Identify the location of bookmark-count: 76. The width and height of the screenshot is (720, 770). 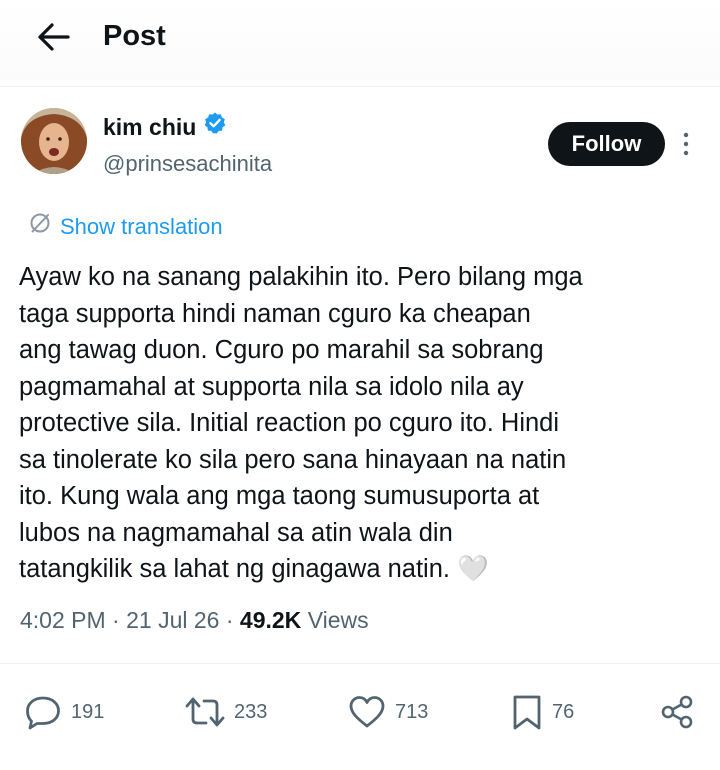
(563, 711).